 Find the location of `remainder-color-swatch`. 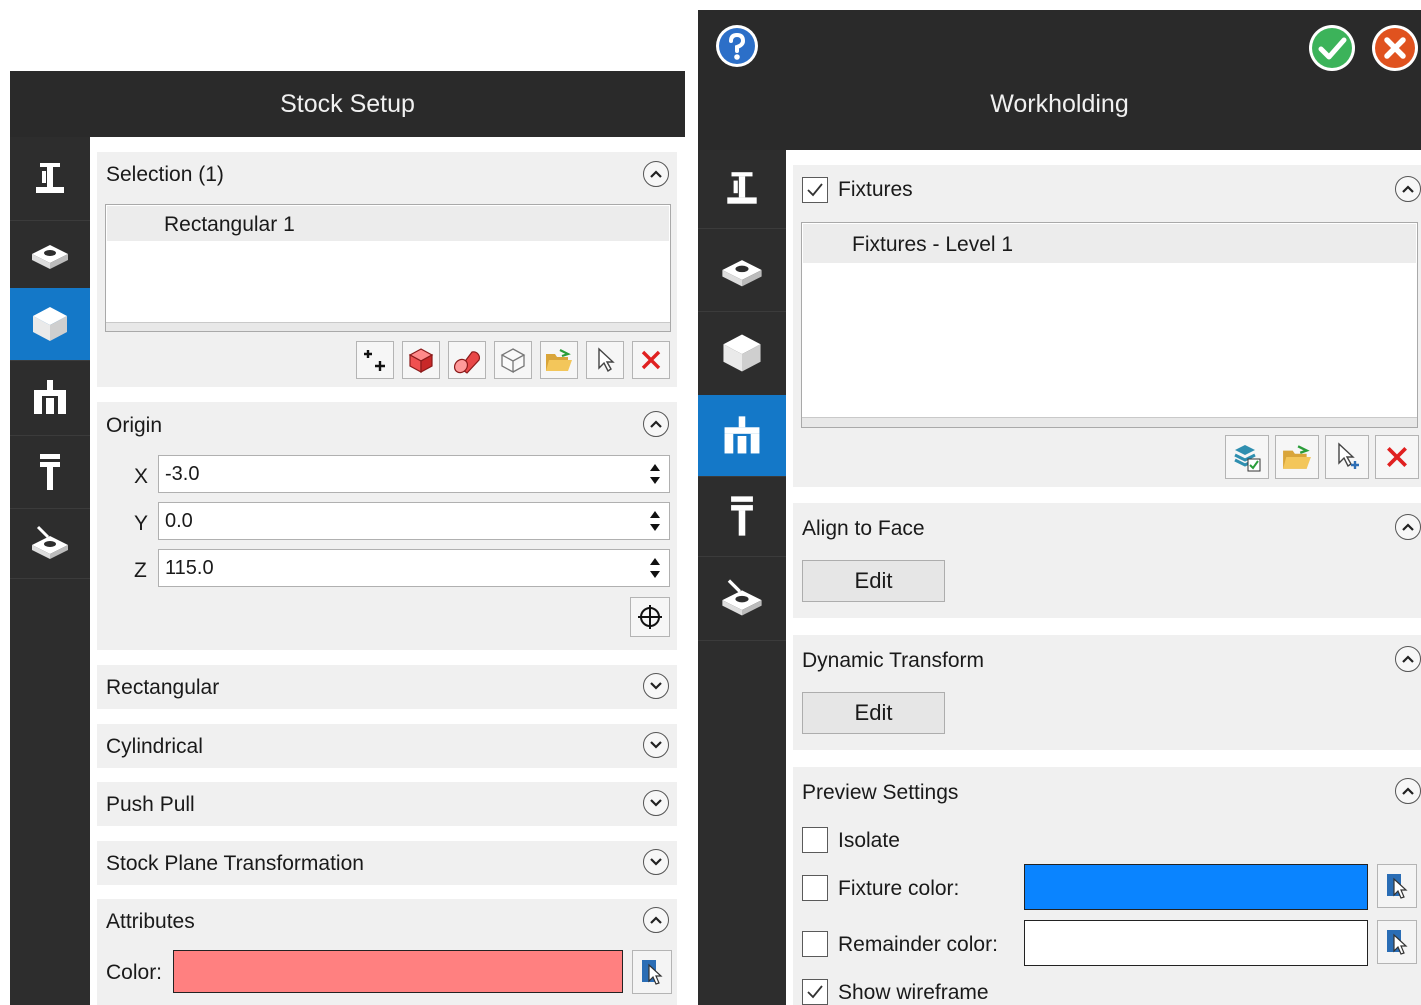

remainder-color-swatch is located at coordinates (1196, 943).